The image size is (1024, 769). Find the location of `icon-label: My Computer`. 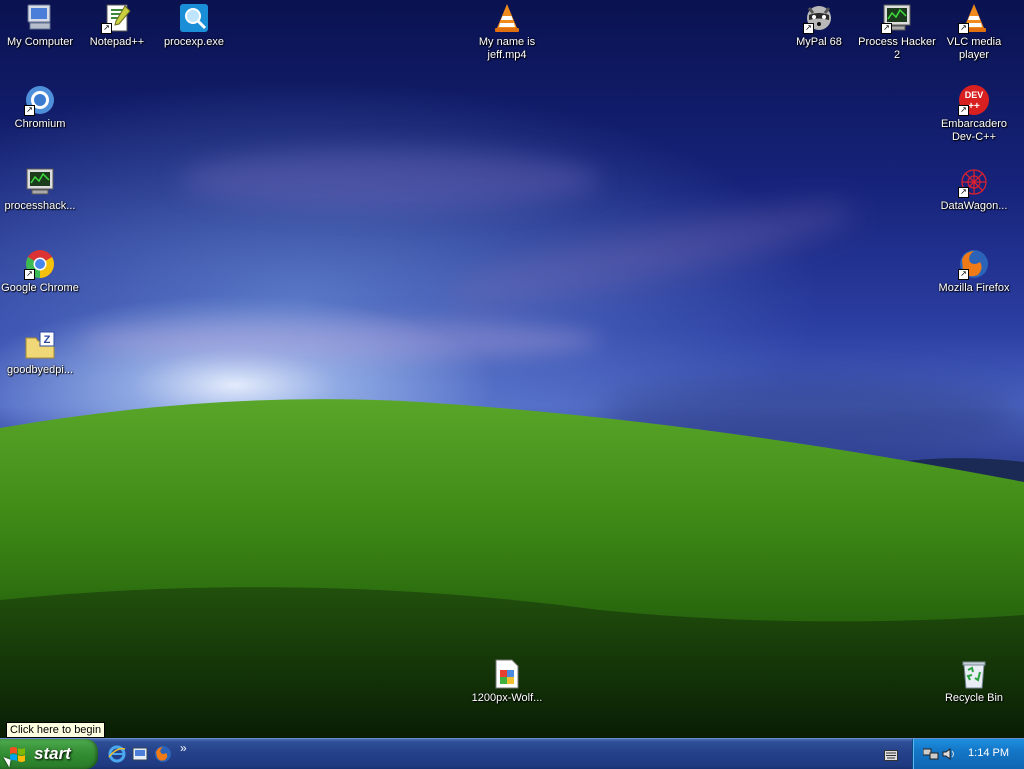

icon-label: My Computer is located at coordinates (40, 42).